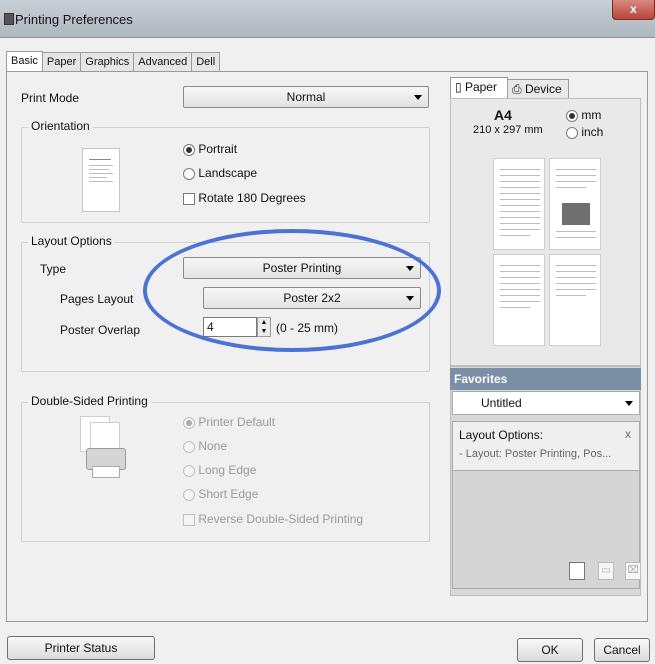 The image size is (655, 664). What do you see at coordinates (548, 253) in the screenshot?
I see `poster-preview` at bounding box center [548, 253].